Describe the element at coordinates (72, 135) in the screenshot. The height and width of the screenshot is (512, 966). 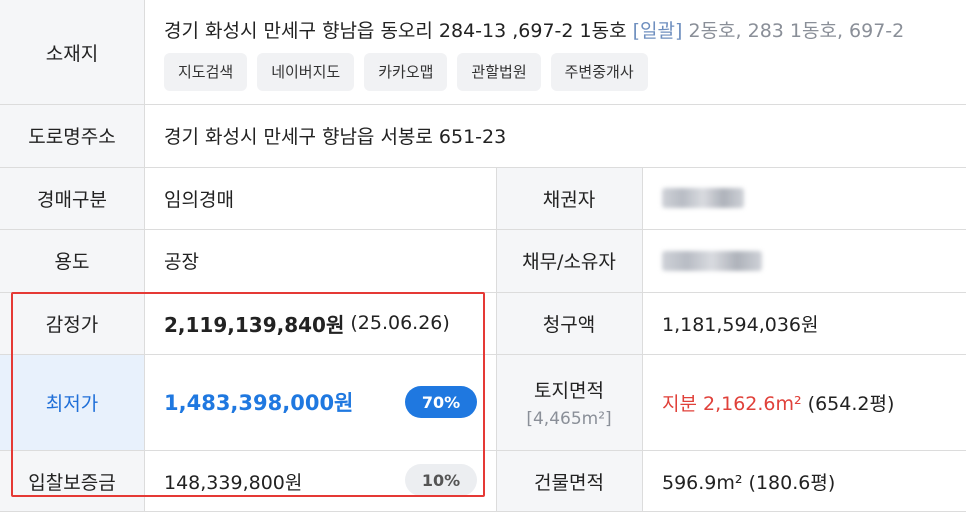
I see `road-address-label: 도로명주소` at that location.